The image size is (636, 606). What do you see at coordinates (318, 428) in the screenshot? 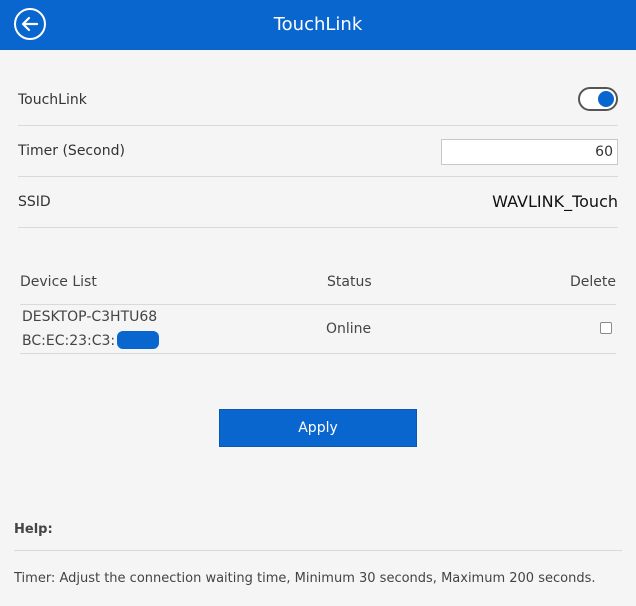
I see `apply-button: Apply` at bounding box center [318, 428].